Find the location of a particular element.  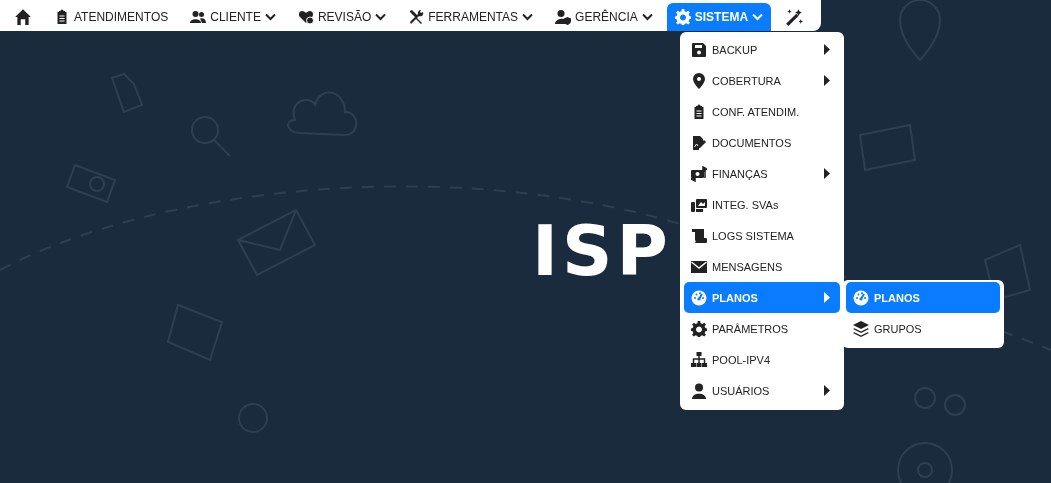

nav-menu-item: ATENDIMENTOS is located at coordinates (111, 17).